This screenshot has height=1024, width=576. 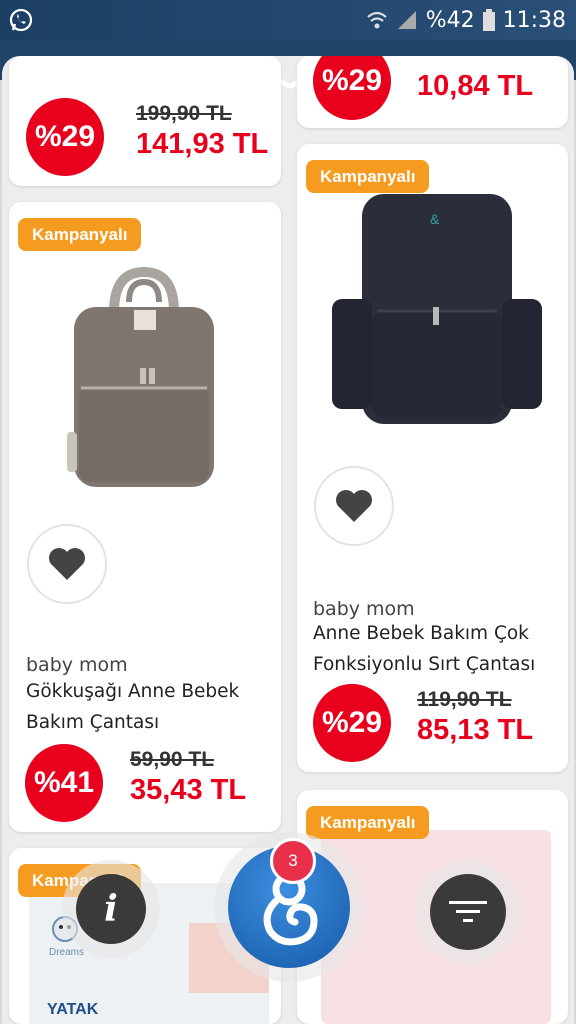 I want to click on status-right: %42 11:38, so click(x=466, y=20).